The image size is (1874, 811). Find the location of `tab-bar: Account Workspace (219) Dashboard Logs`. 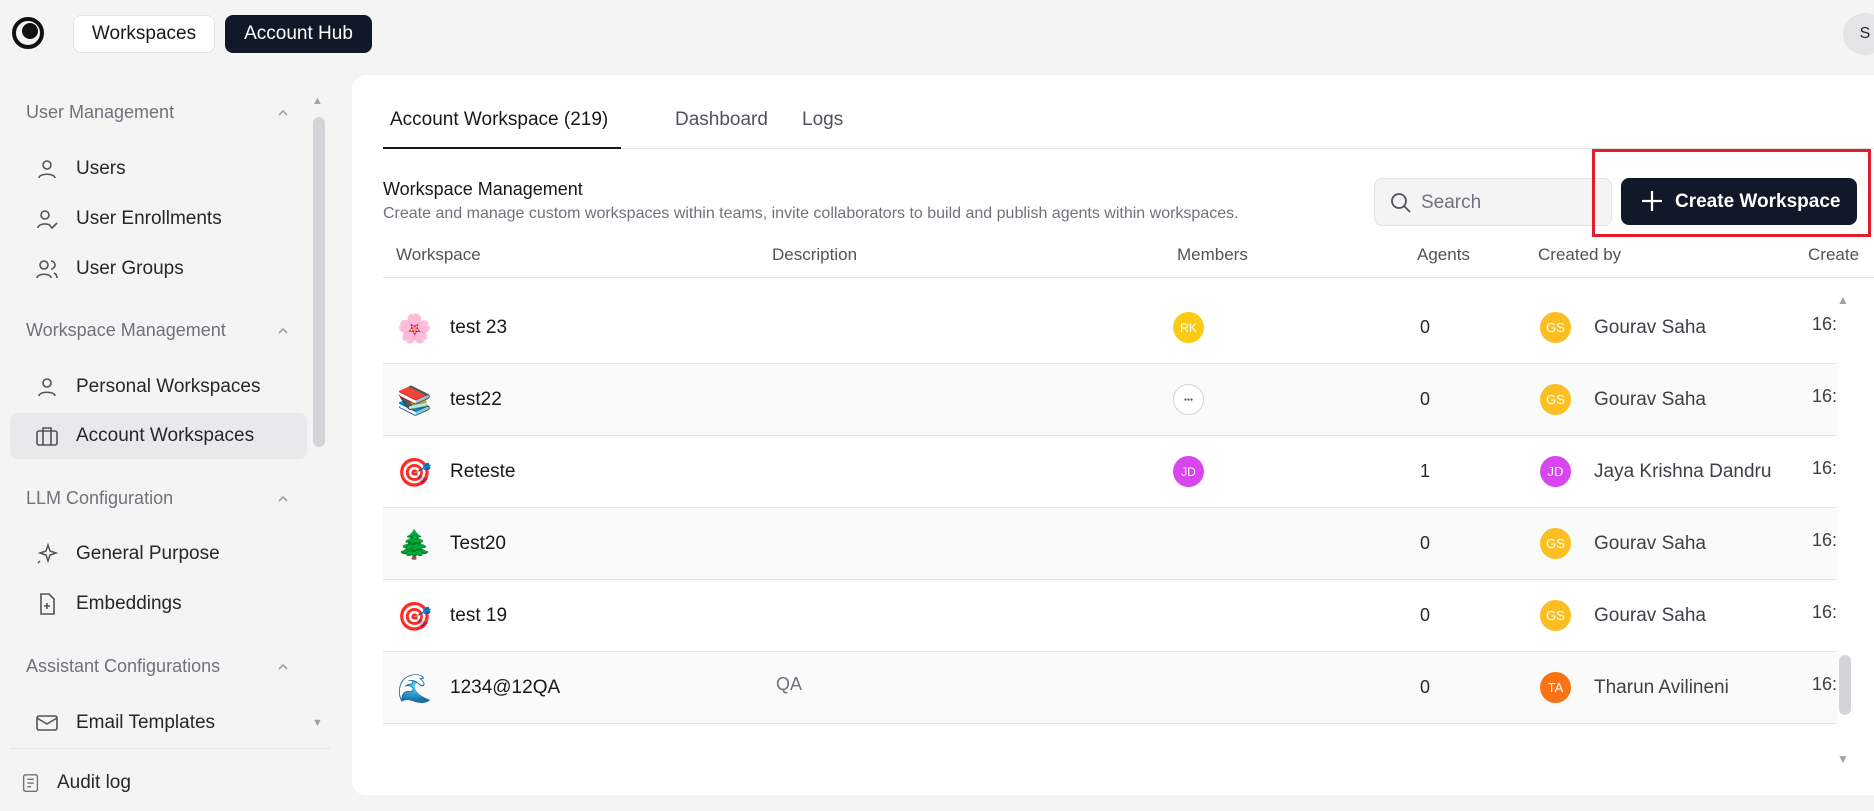

tab-bar: Account Workspace (219) Dashboard Logs is located at coordinates (1128, 112).